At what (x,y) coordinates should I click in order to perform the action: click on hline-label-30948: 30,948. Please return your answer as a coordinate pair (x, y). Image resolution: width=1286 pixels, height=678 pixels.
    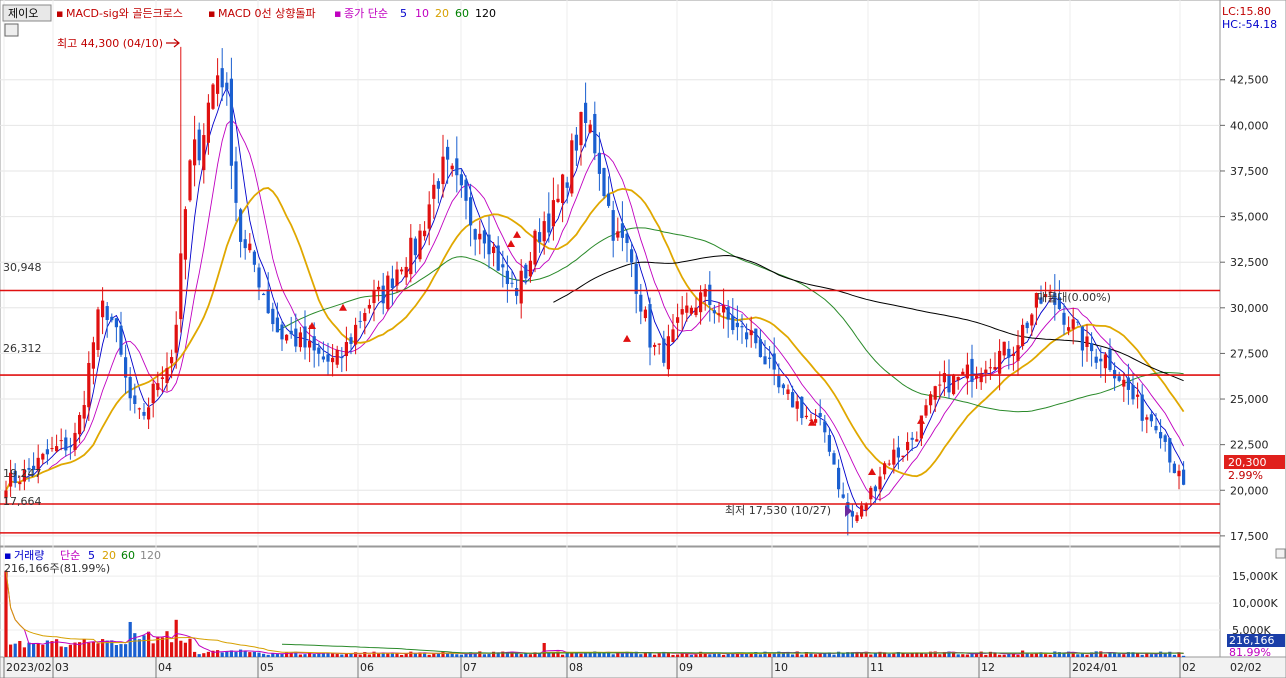
    Looking at the image, I should click on (22, 267).